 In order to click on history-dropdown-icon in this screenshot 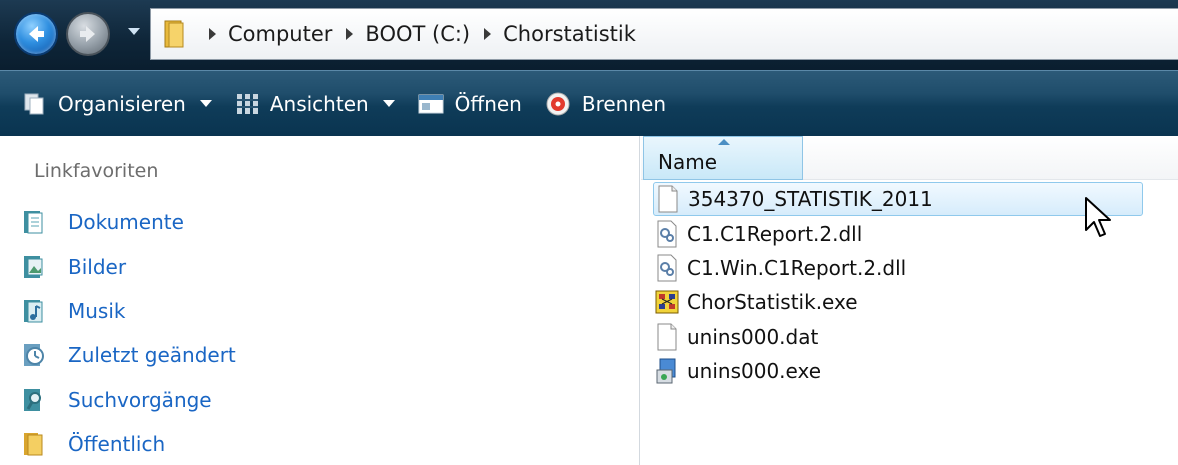, I will do `click(134, 31)`.